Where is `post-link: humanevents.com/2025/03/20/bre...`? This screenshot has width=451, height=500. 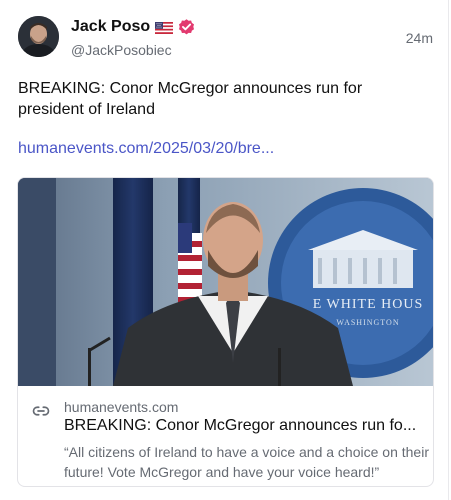 post-link: humanevents.com/2025/03/20/bre... is located at coordinates (146, 149).